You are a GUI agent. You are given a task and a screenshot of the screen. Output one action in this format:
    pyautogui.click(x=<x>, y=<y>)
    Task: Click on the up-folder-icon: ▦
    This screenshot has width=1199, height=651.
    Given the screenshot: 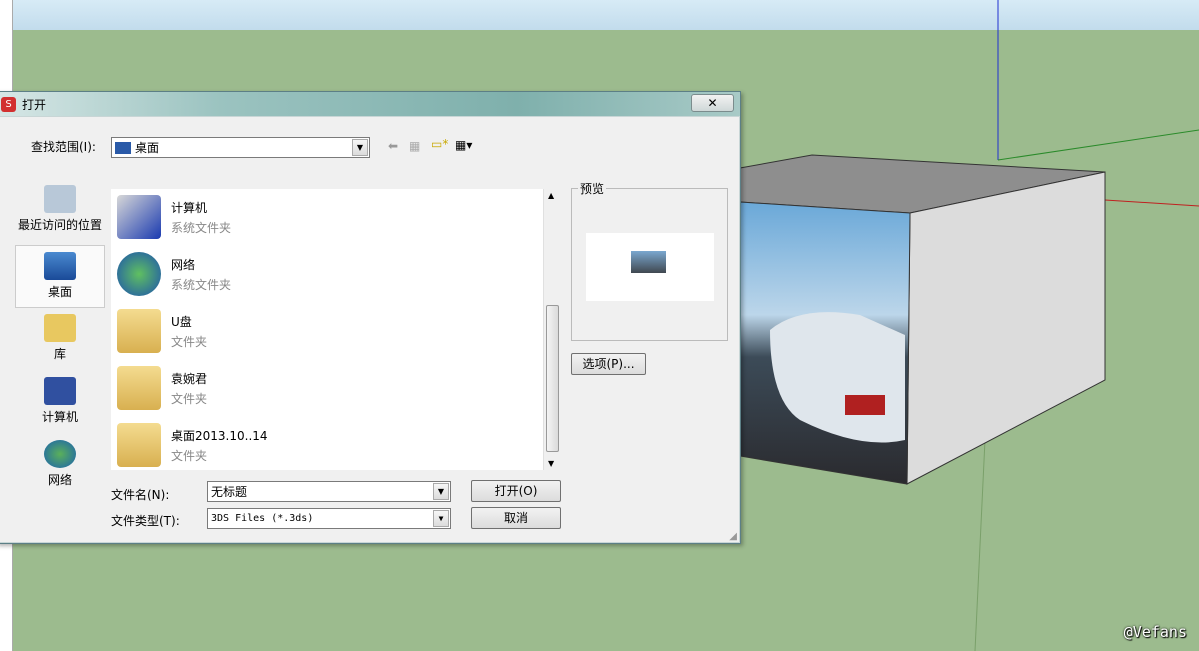 What is the action you would take?
    pyautogui.click(x=414, y=146)
    